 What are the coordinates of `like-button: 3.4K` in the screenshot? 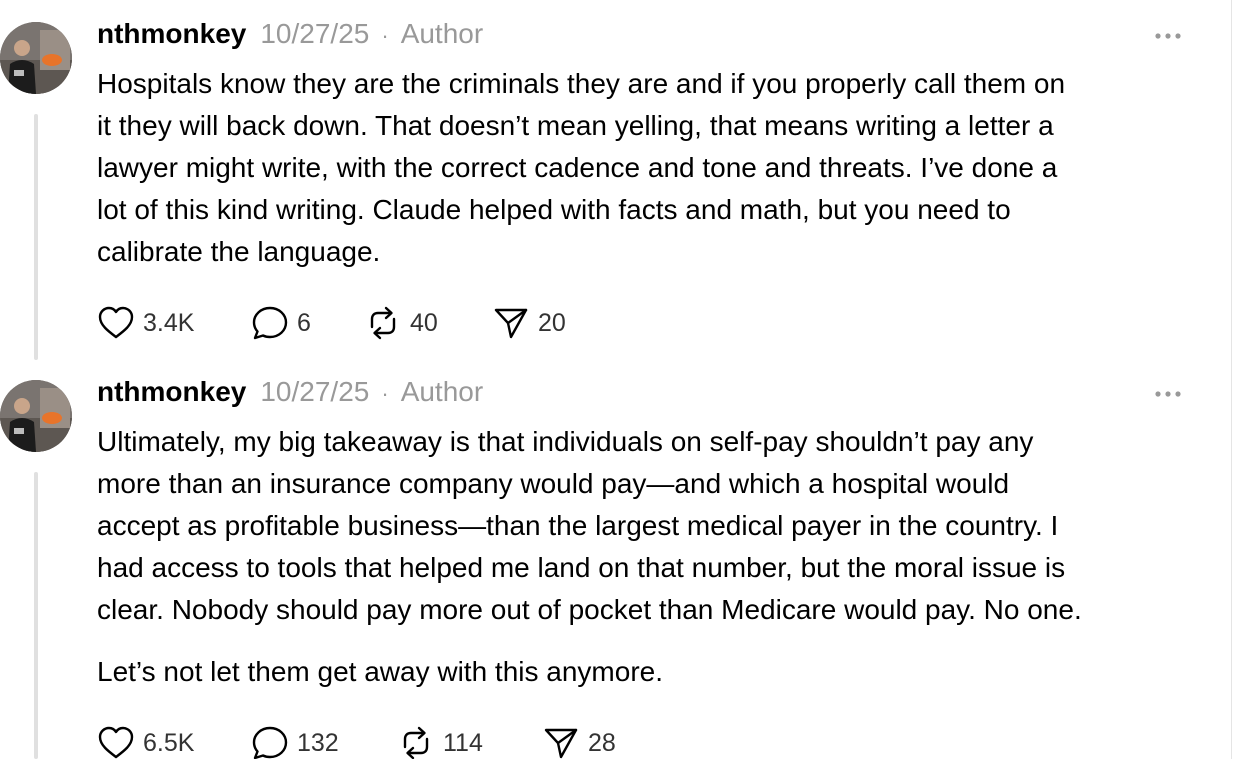 It's located at (174, 323).